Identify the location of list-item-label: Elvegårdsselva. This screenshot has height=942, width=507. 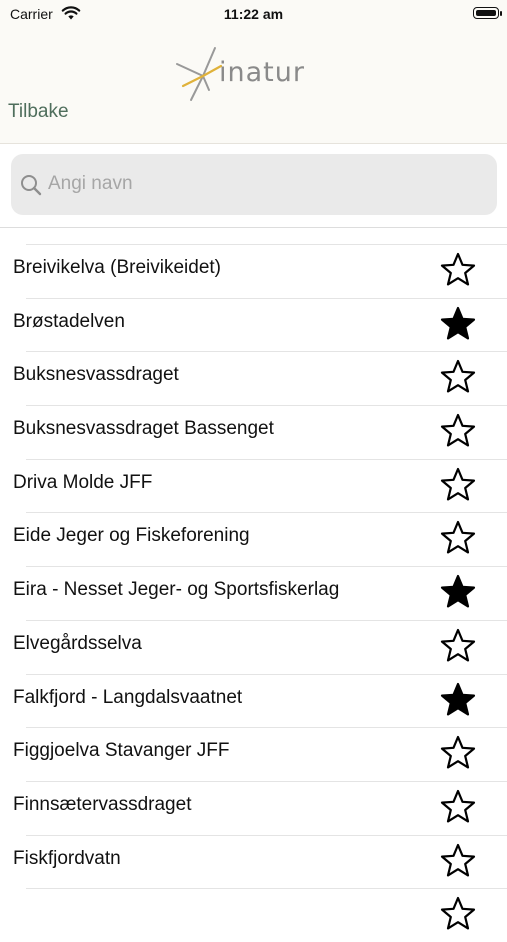
(77, 643).